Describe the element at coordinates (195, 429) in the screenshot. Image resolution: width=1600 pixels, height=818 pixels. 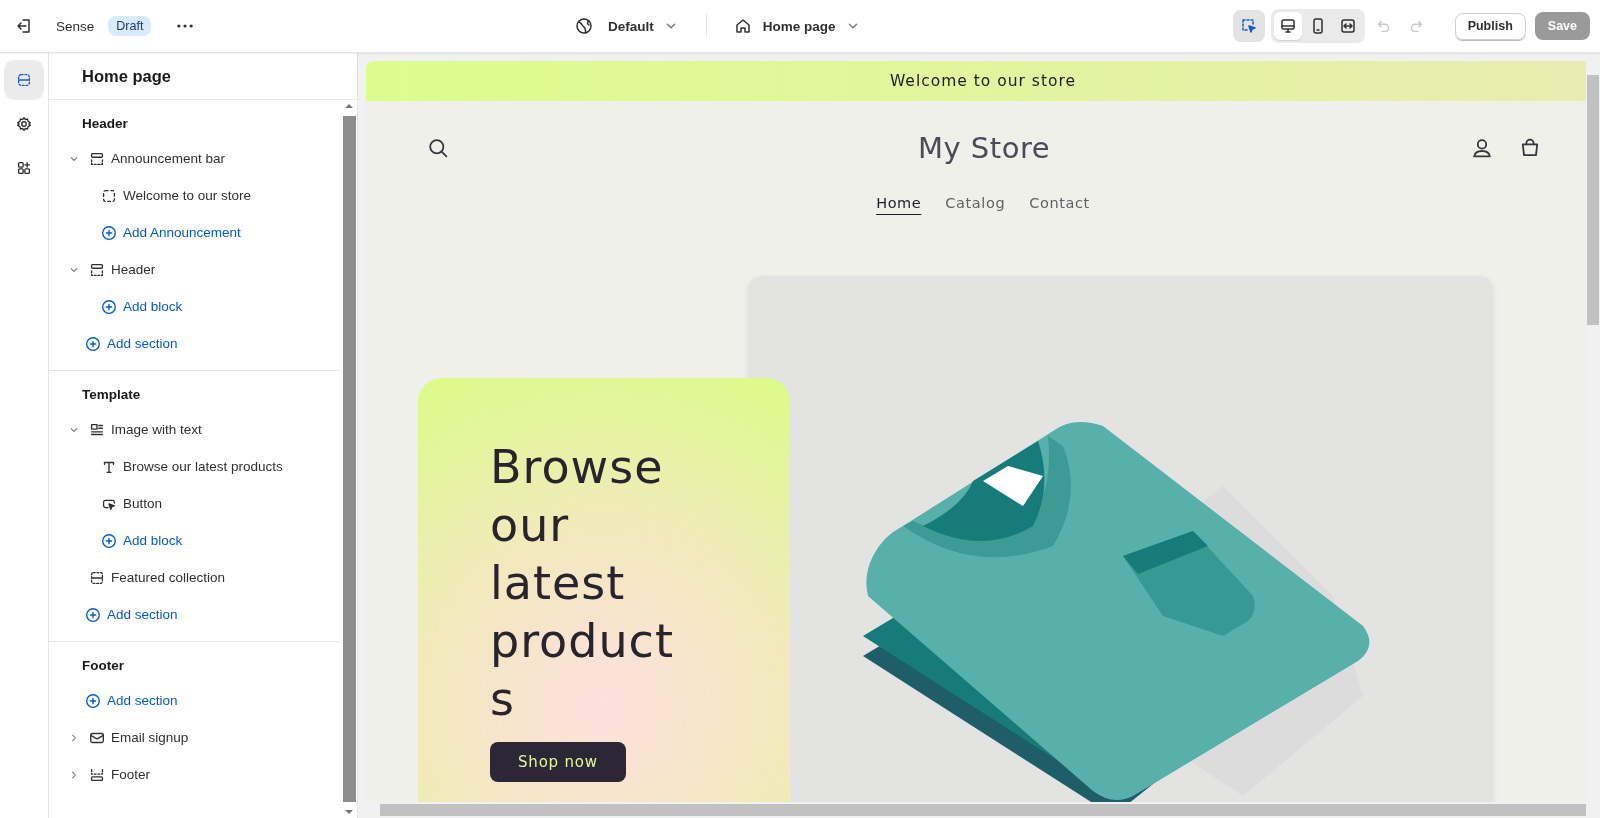
I see `outline-item: Image with text` at that location.